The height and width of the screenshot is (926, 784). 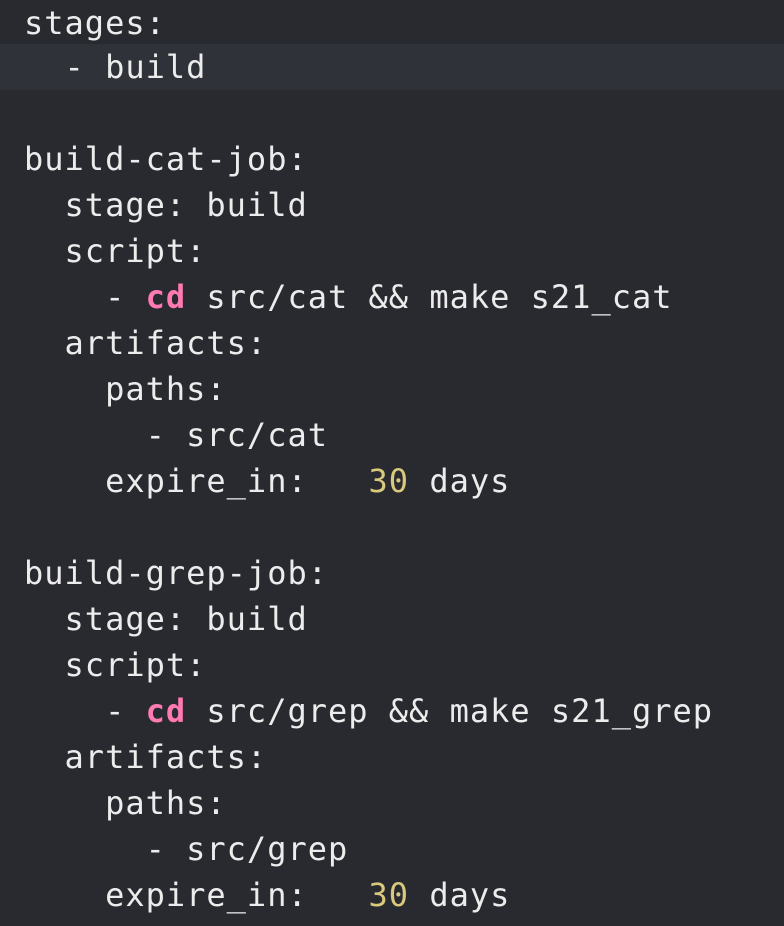 What do you see at coordinates (176, 573) in the screenshot?
I see `code-text: build-grep-job:` at bounding box center [176, 573].